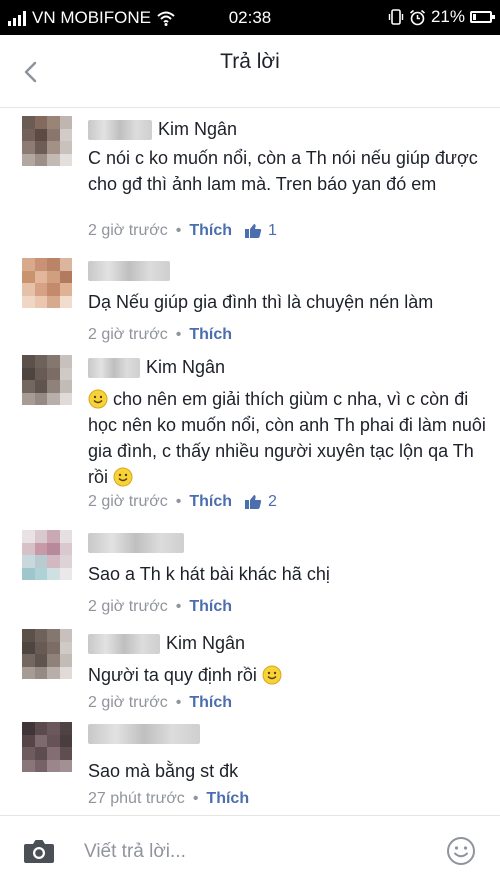 This screenshot has height=888, width=500. I want to click on status-bar: VN MOBIFONE 02:38 21%, so click(250, 17).